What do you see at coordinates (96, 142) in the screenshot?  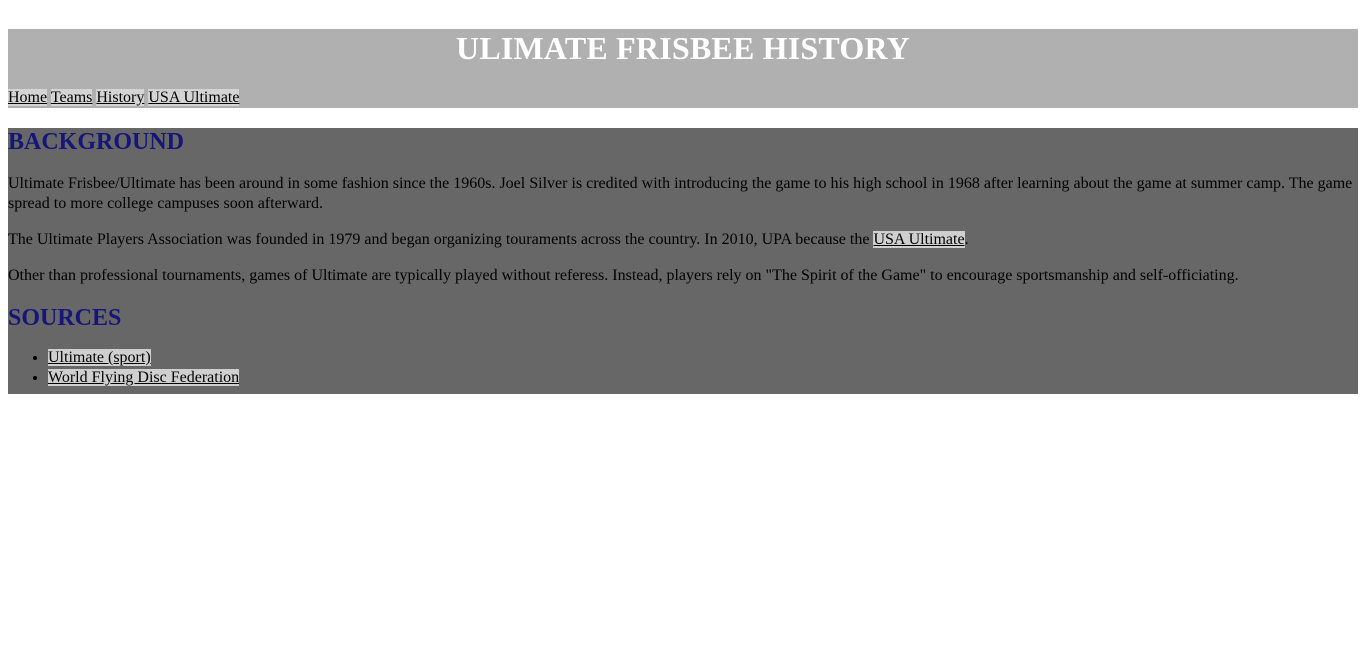 I see `background-heading: BACKGROUND` at bounding box center [96, 142].